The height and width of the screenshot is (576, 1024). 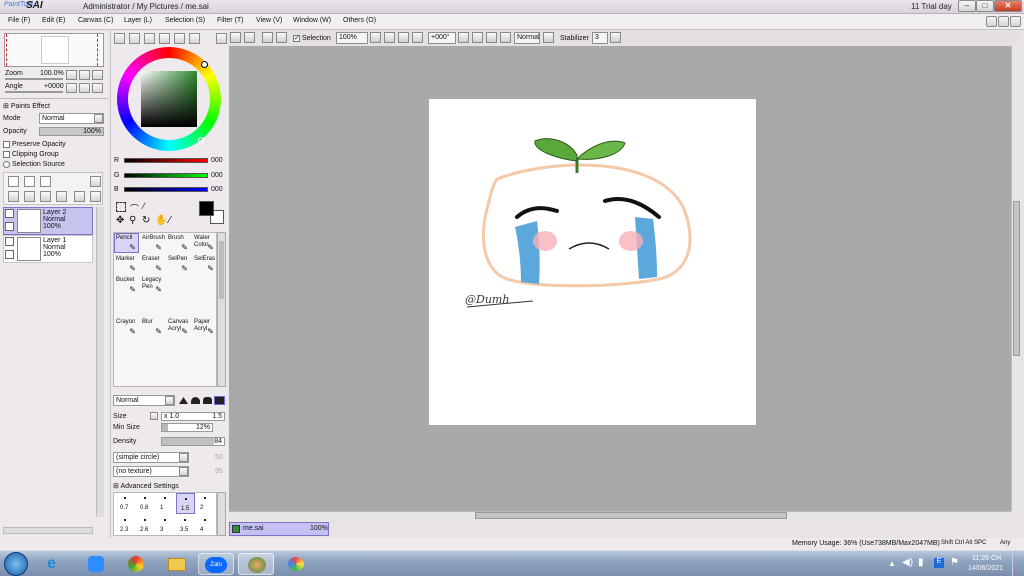 What do you see at coordinates (221, 309) in the screenshot?
I see `tool-scrollbar` at bounding box center [221, 309].